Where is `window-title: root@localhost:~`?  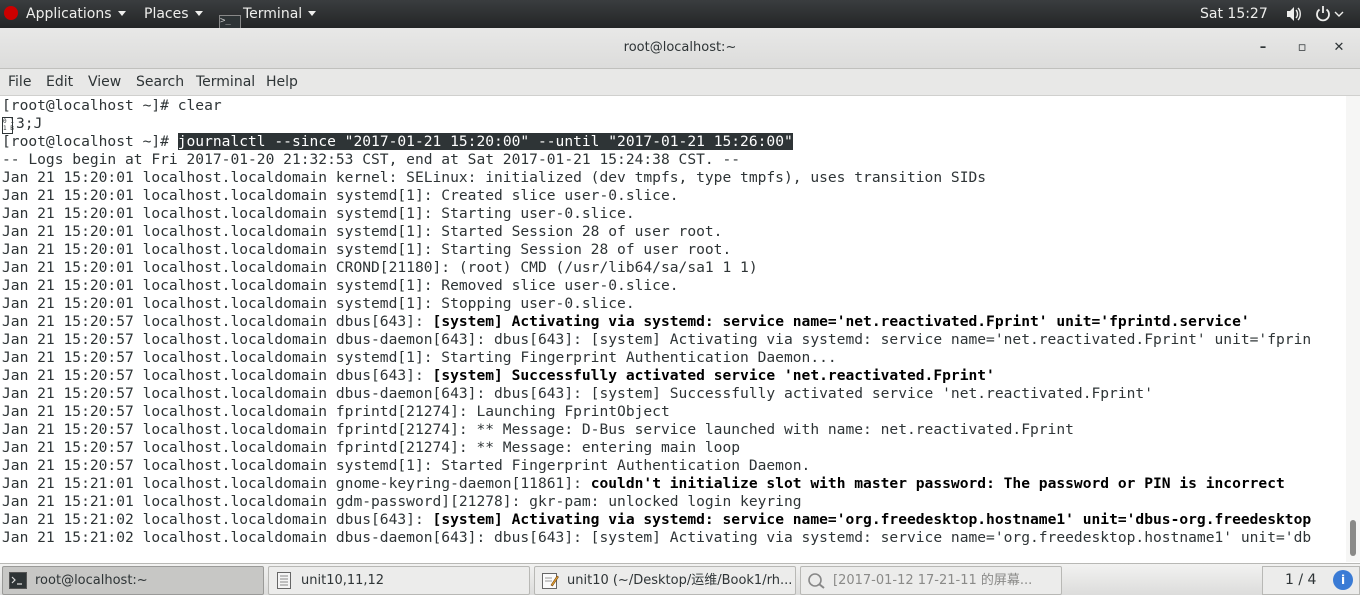
window-title: root@localhost:~ is located at coordinates (680, 47).